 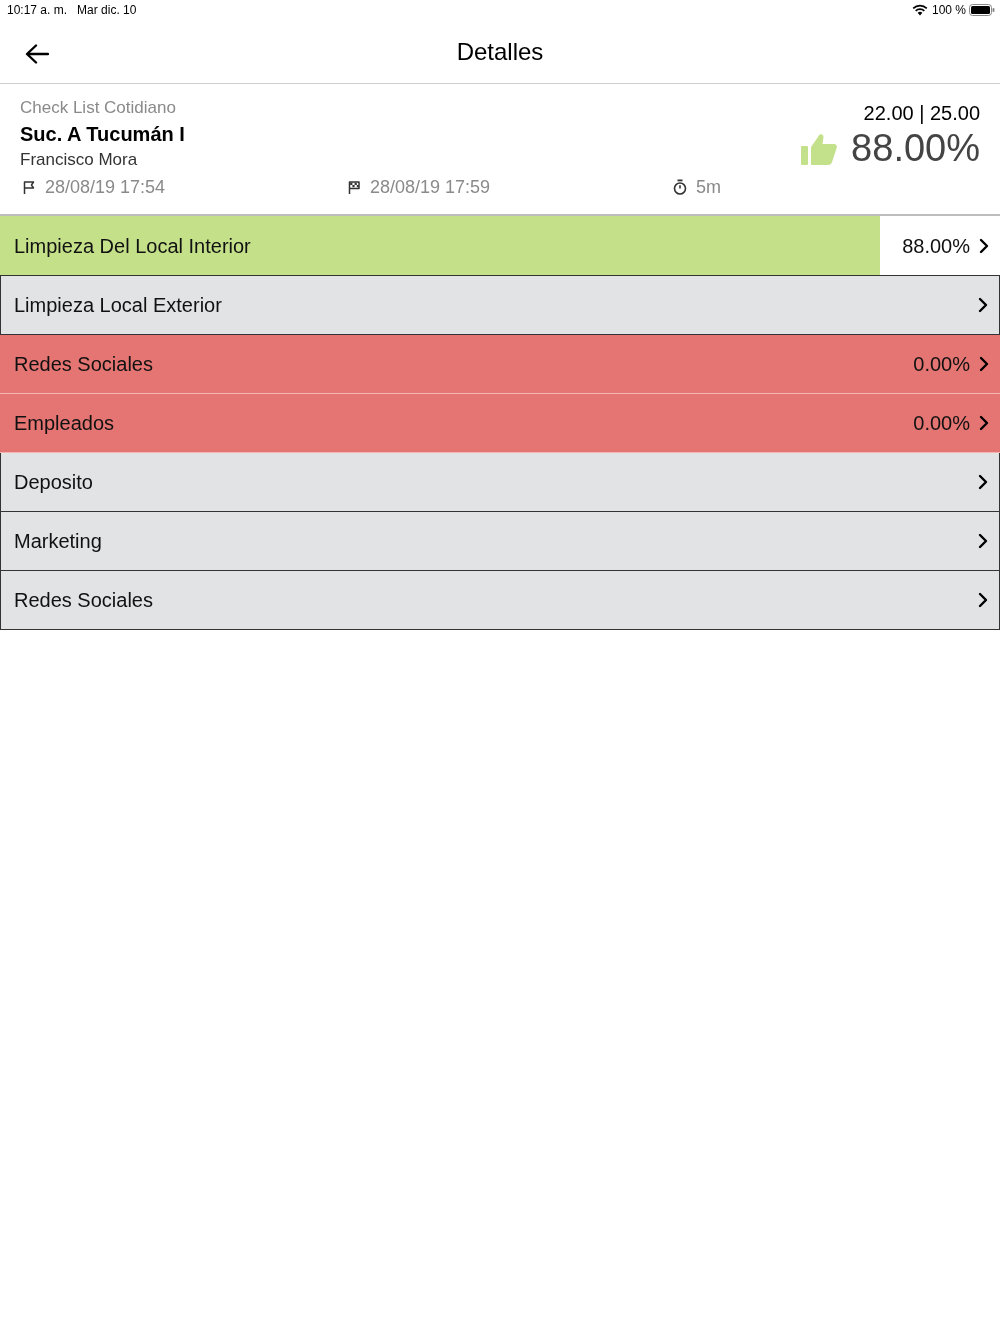 I want to click on section-row: Deposito, so click(x=500, y=482).